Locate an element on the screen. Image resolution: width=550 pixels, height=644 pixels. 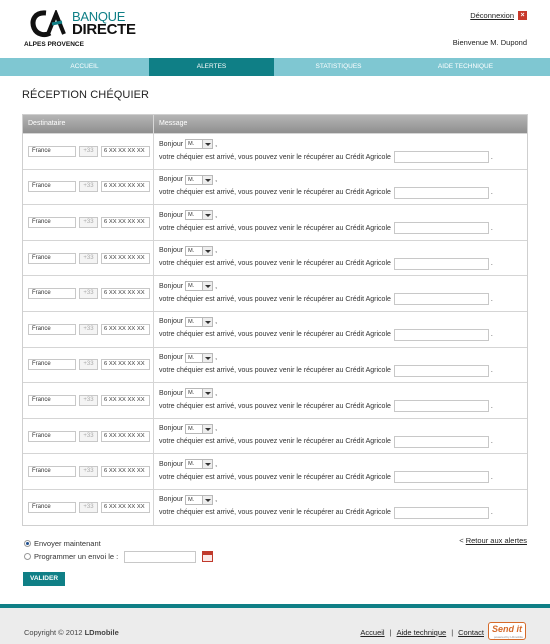
close-icon: × is located at coordinates (522, 15).